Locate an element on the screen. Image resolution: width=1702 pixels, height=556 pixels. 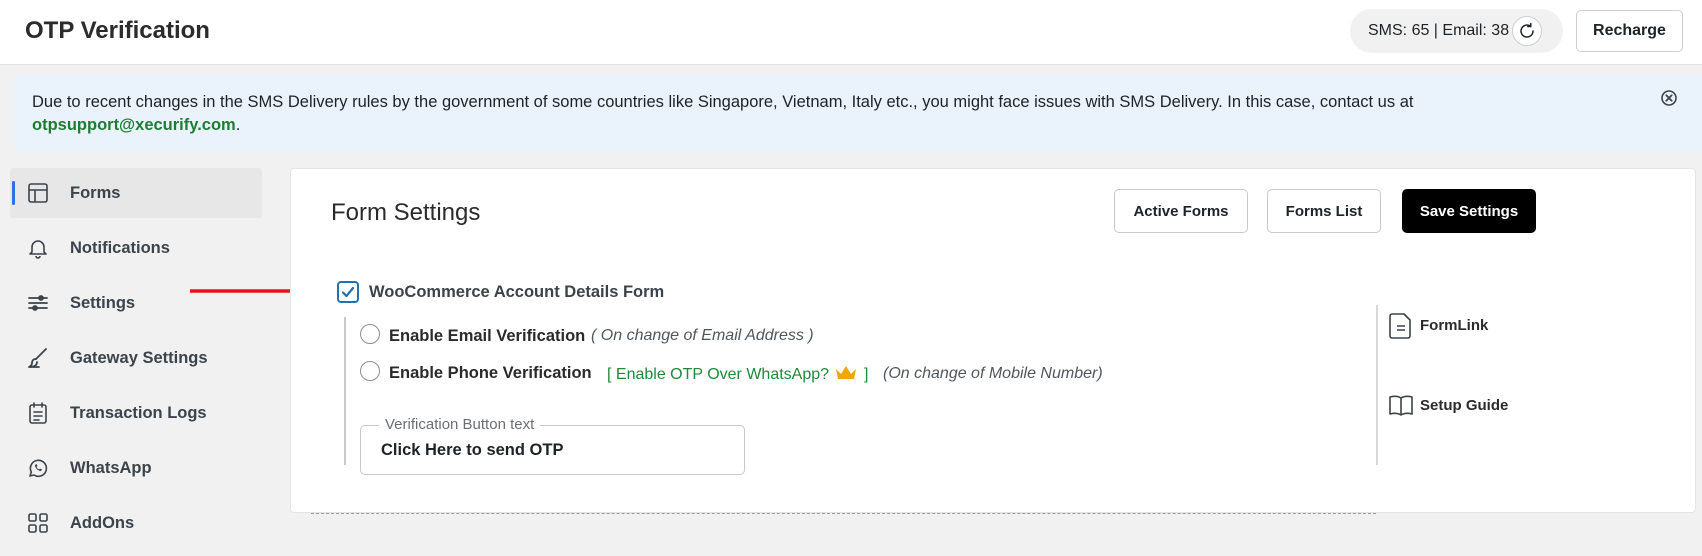
active-forms-button: Active Forms is located at coordinates (1181, 211).